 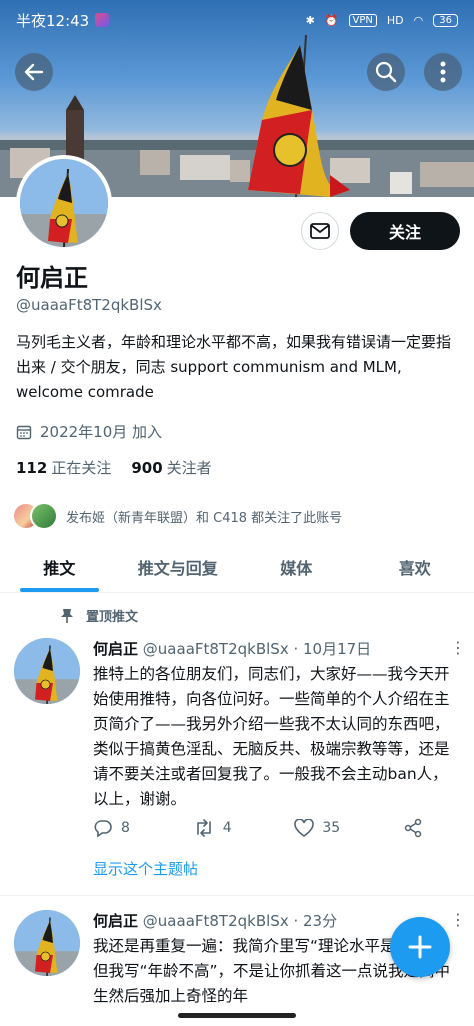 I want to click on mail-icon, so click(x=320, y=231).